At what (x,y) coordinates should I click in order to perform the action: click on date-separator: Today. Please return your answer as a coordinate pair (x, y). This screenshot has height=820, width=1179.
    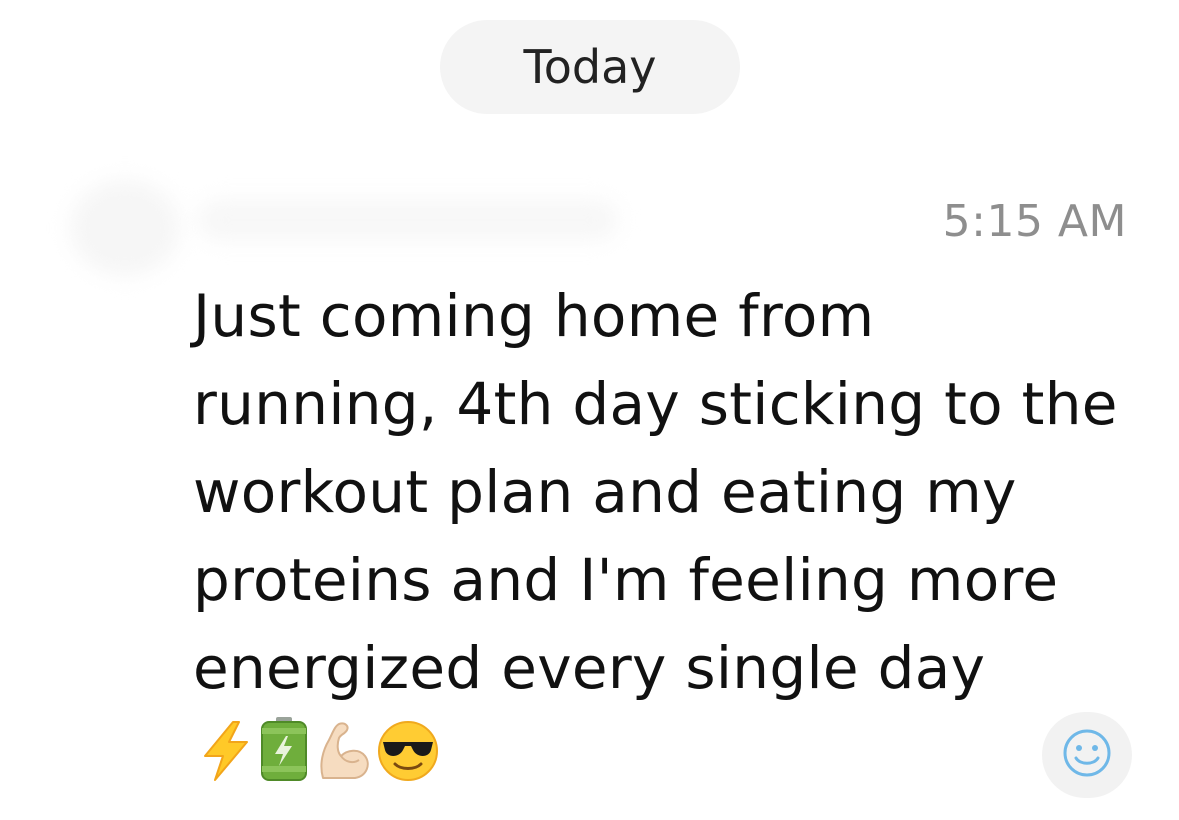
    Looking at the image, I should click on (590, 67).